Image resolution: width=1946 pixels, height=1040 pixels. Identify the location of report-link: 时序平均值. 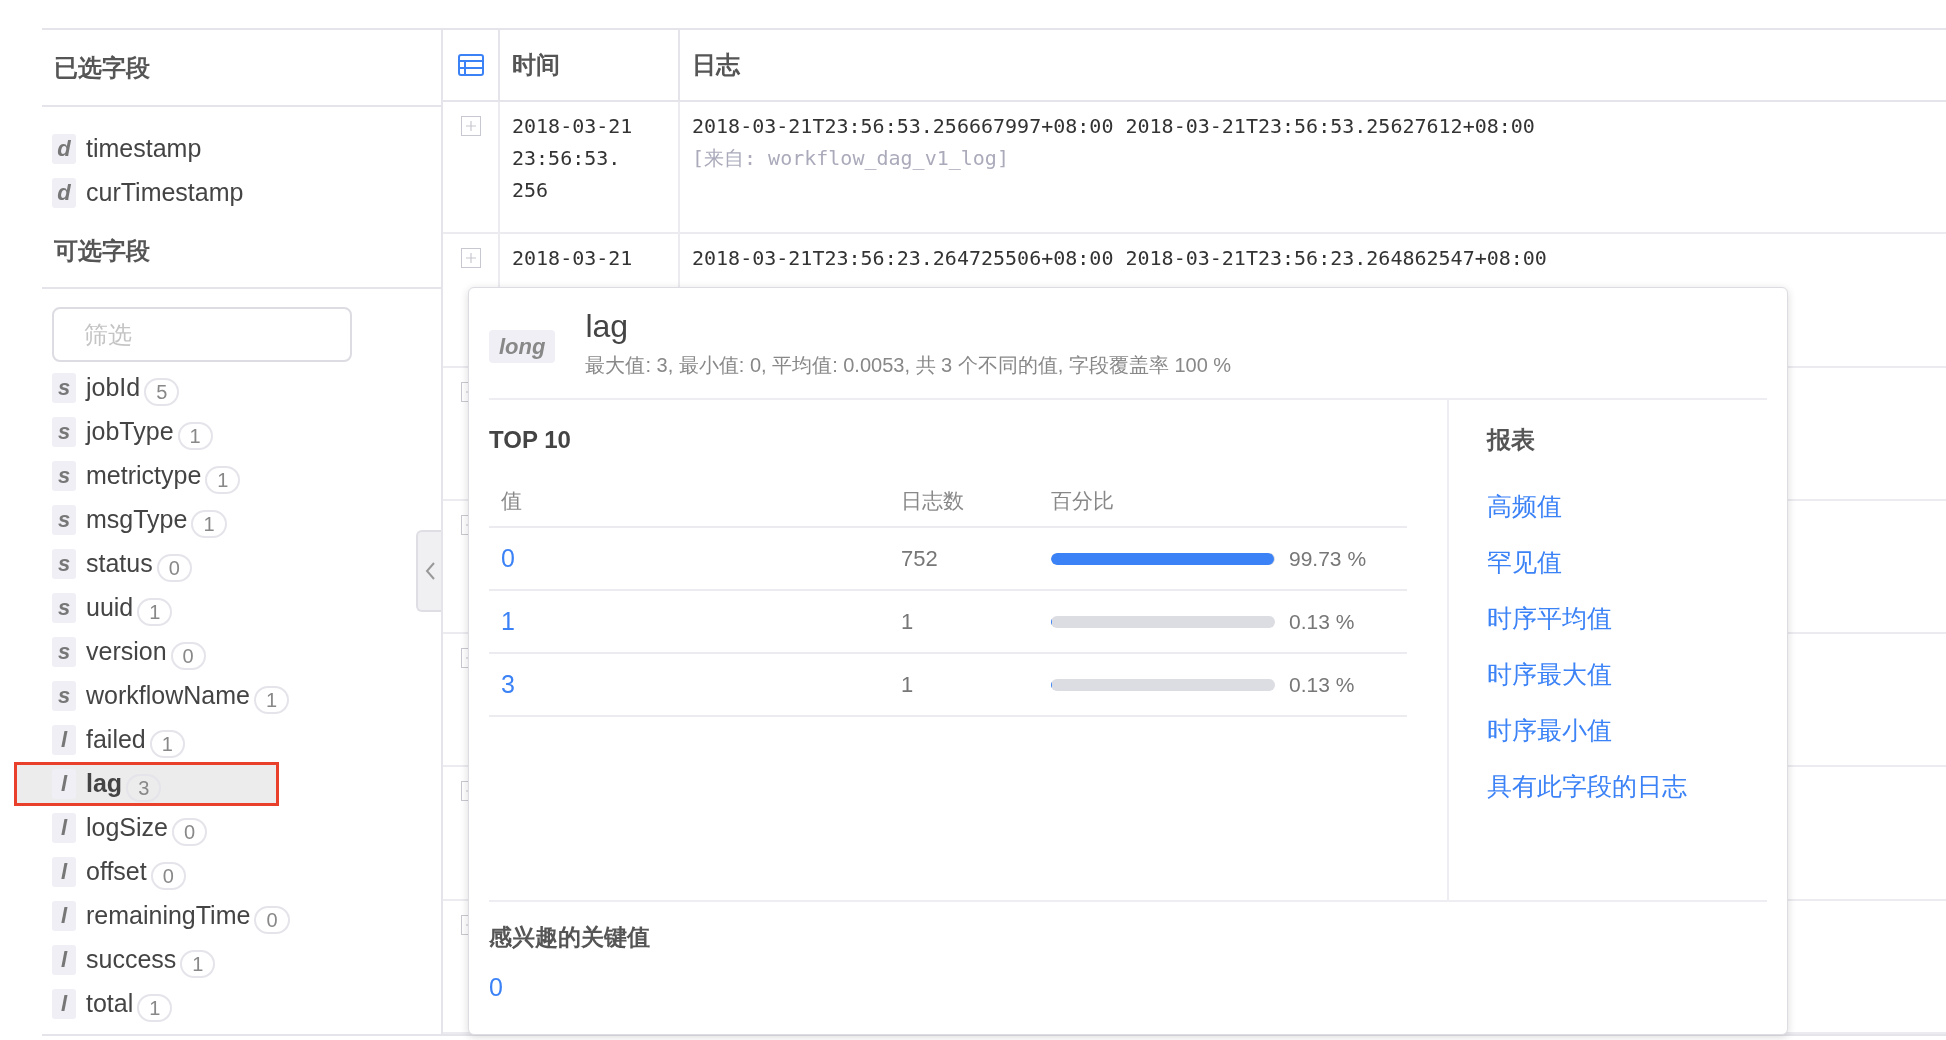
(1587, 618).